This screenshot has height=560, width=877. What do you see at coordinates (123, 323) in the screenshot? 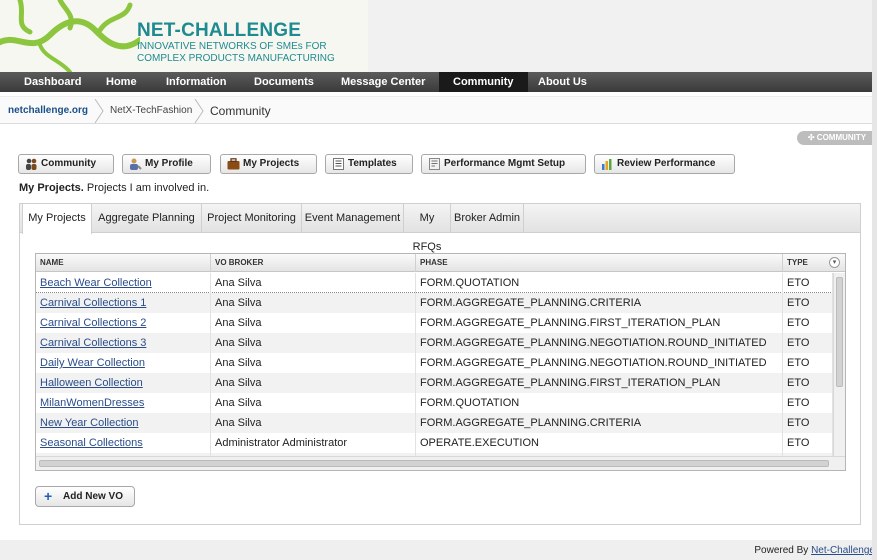
I see `cell-name: Carnival Collections 2` at bounding box center [123, 323].